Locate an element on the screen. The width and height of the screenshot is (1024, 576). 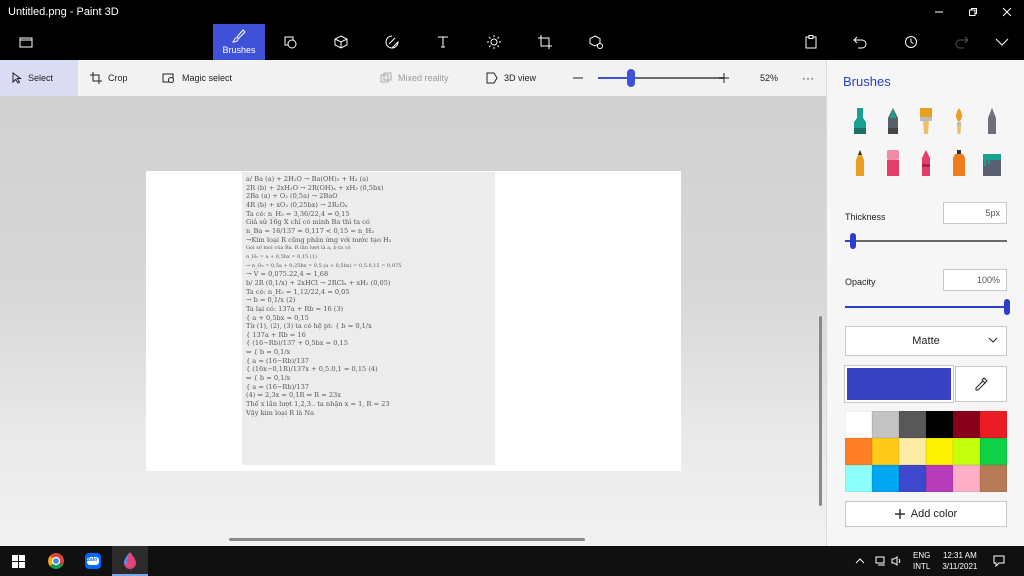
fill-brush is located at coordinates (992, 163).